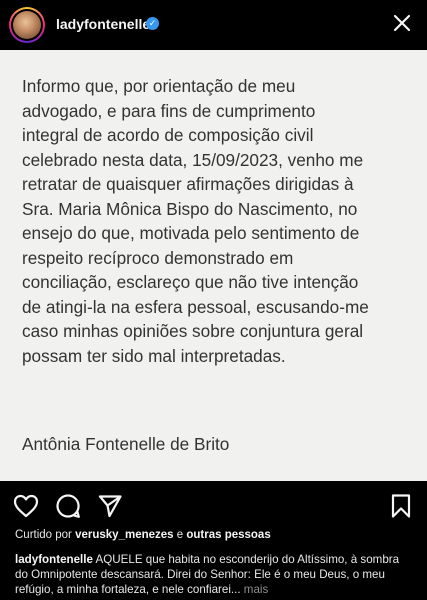 This screenshot has width=427, height=600. What do you see at coordinates (124, 535) in the screenshot?
I see `liked-by-user-link: verusky_menezes` at bounding box center [124, 535].